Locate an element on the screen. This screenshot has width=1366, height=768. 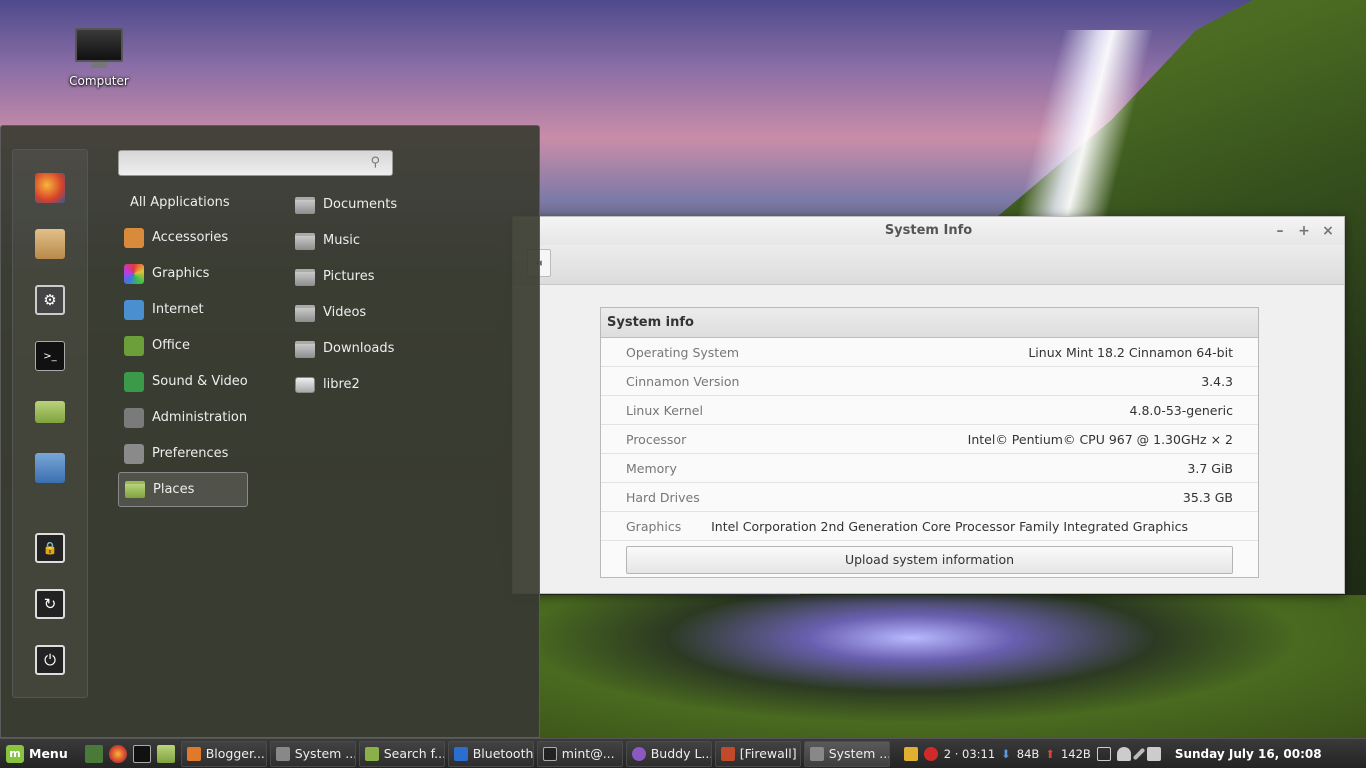
menu-search-input: ⚲ is located at coordinates (255, 163).